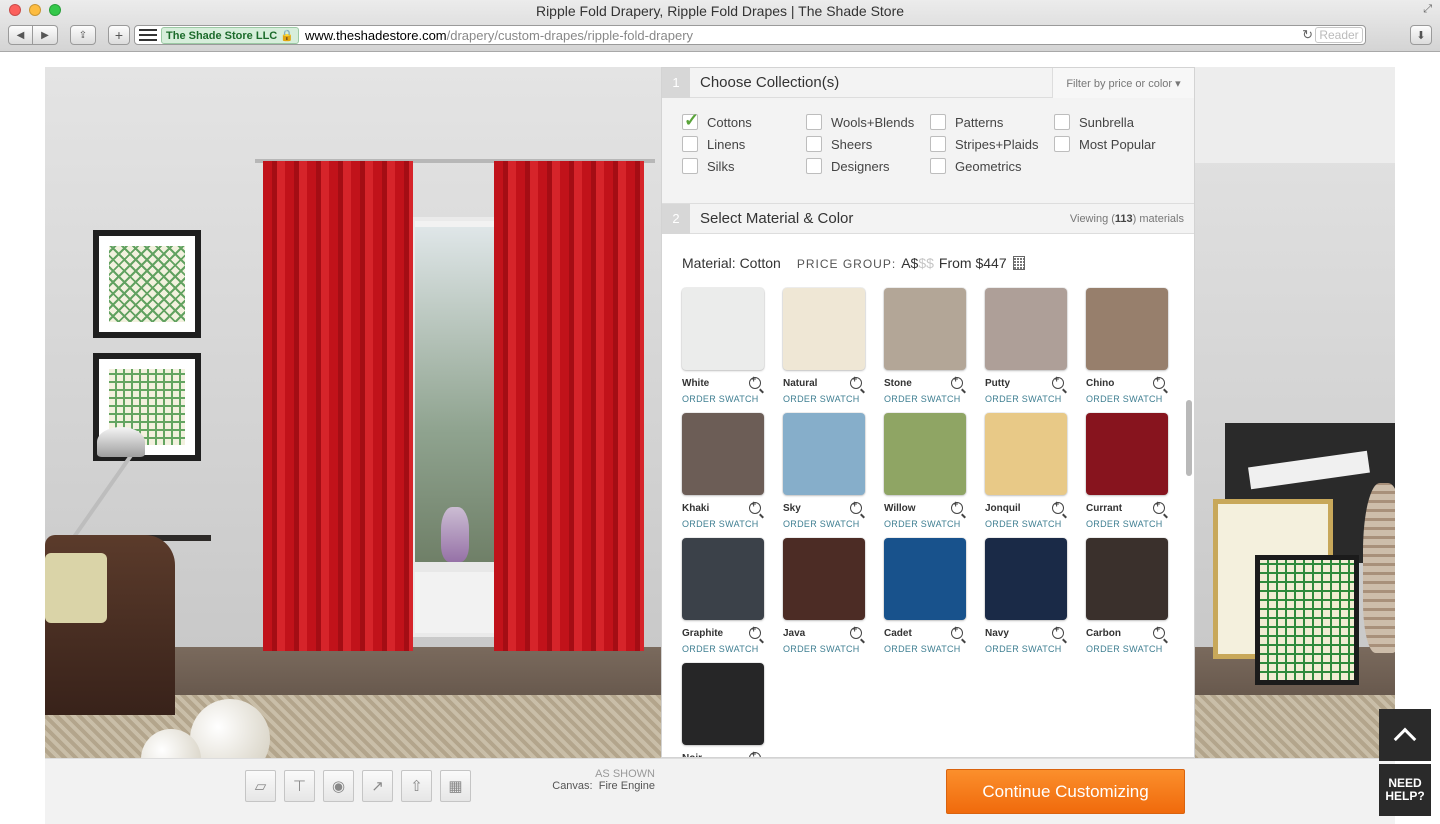  What do you see at coordinates (230, 35) in the screenshot?
I see `ev-certificate-badge: The Shade Store LLC 🔒` at bounding box center [230, 35].